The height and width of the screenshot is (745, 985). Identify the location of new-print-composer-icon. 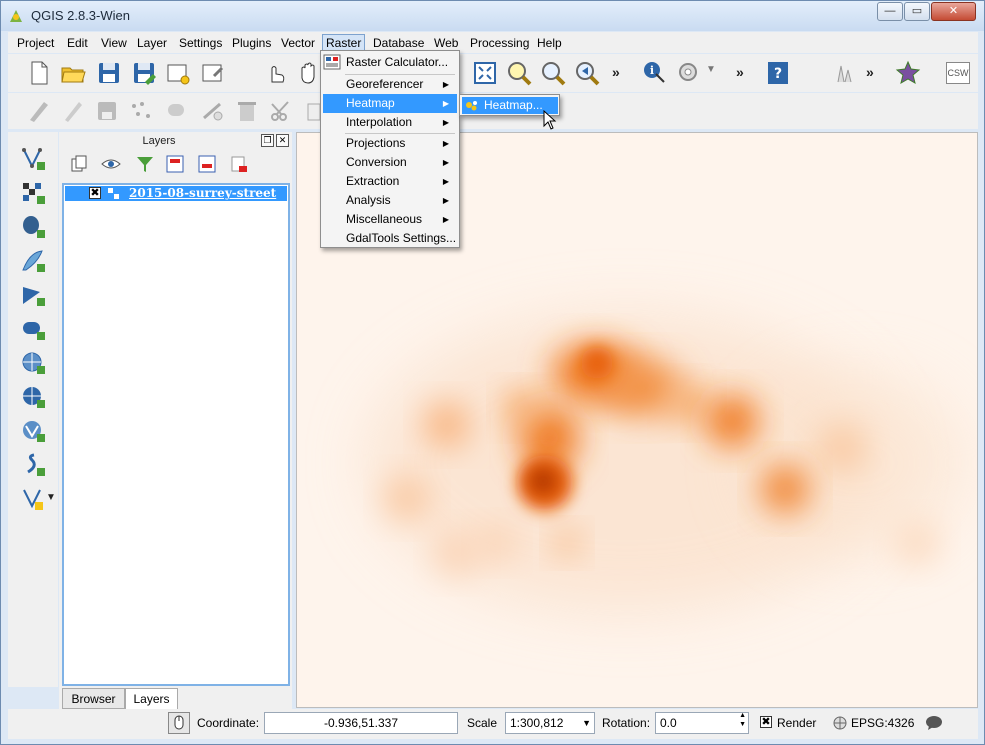
(178, 73).